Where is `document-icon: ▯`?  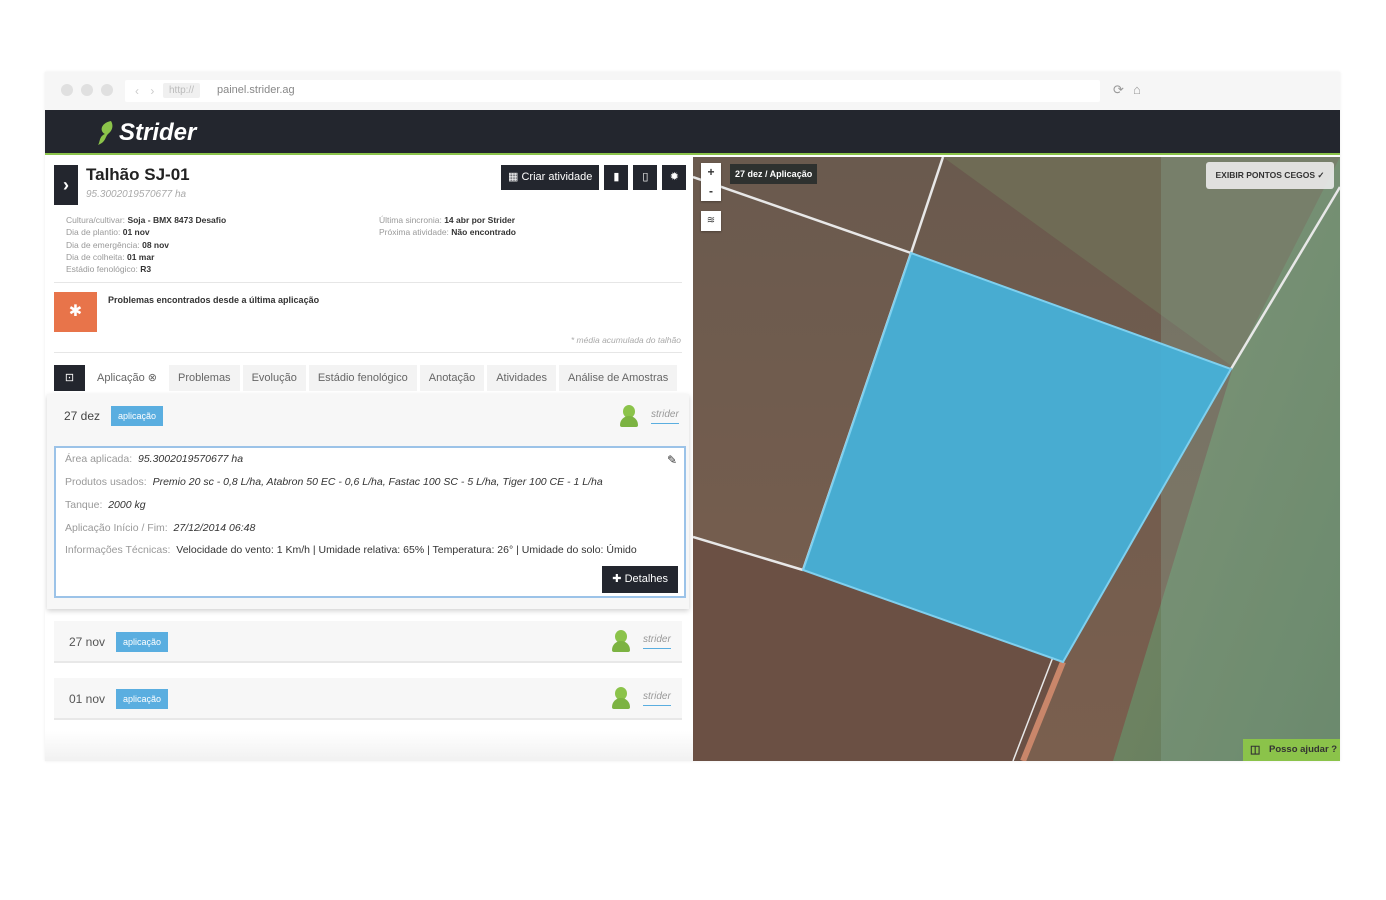
document-icon: ▯ is located at coordinates (645, 177).